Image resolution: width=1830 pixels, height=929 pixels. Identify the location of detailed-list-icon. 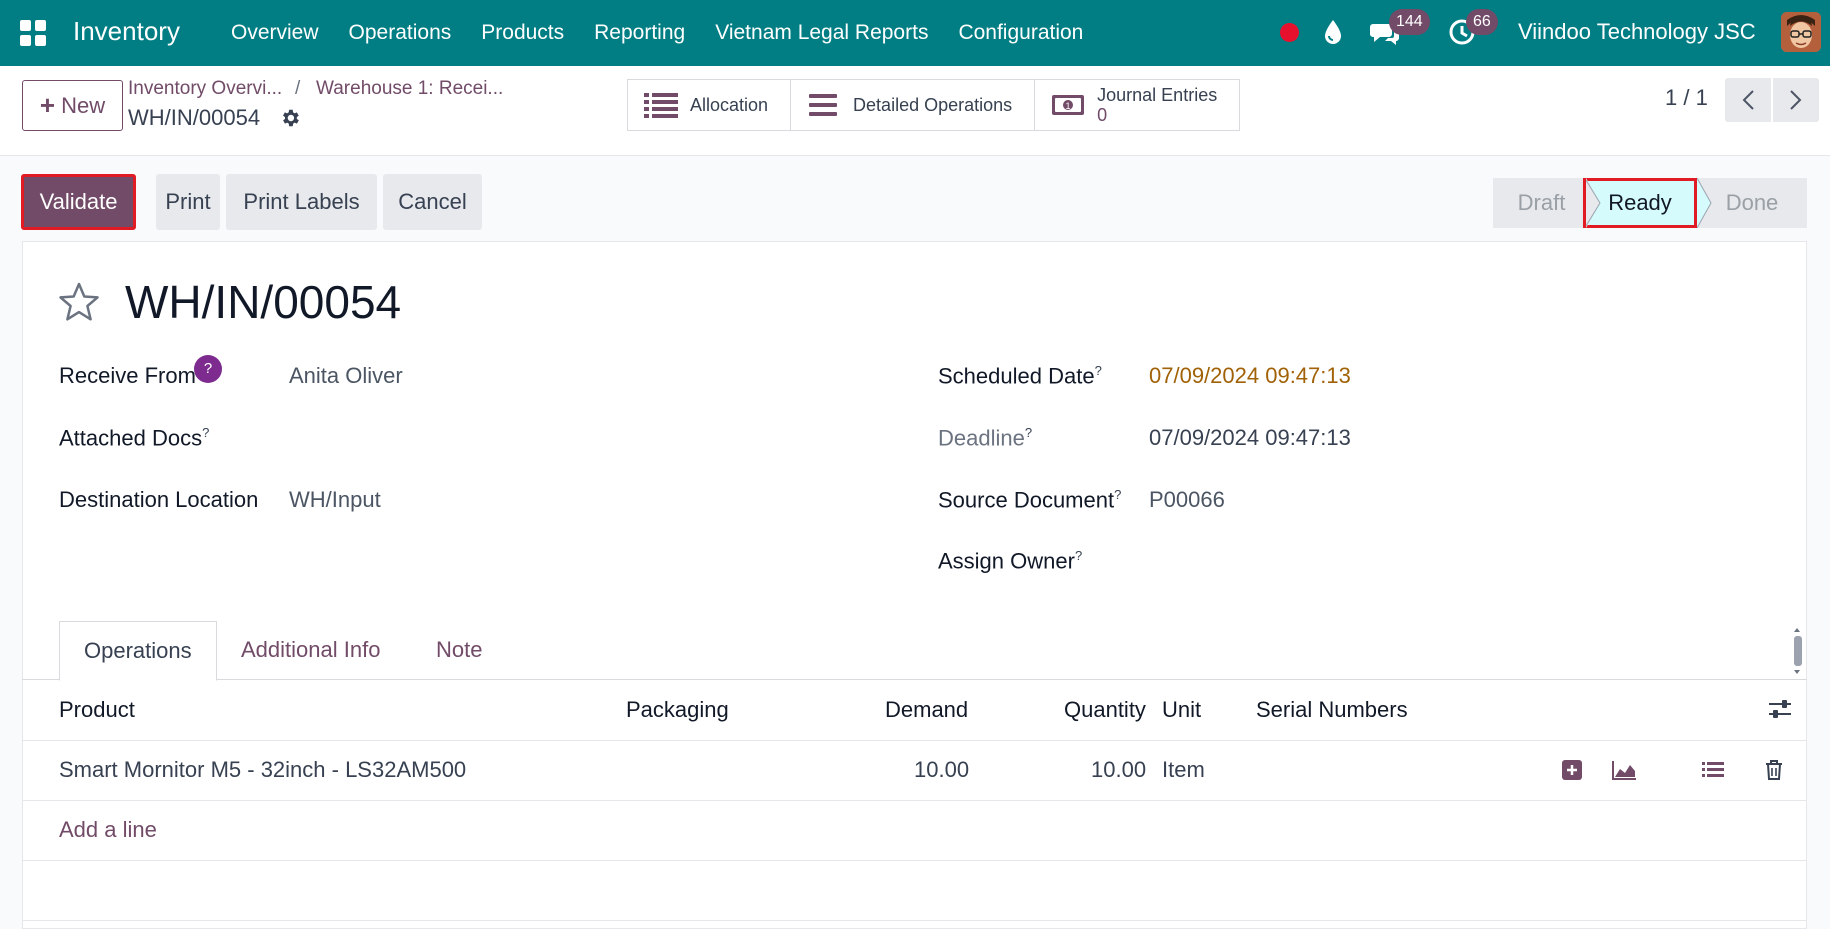
(1713, 770).